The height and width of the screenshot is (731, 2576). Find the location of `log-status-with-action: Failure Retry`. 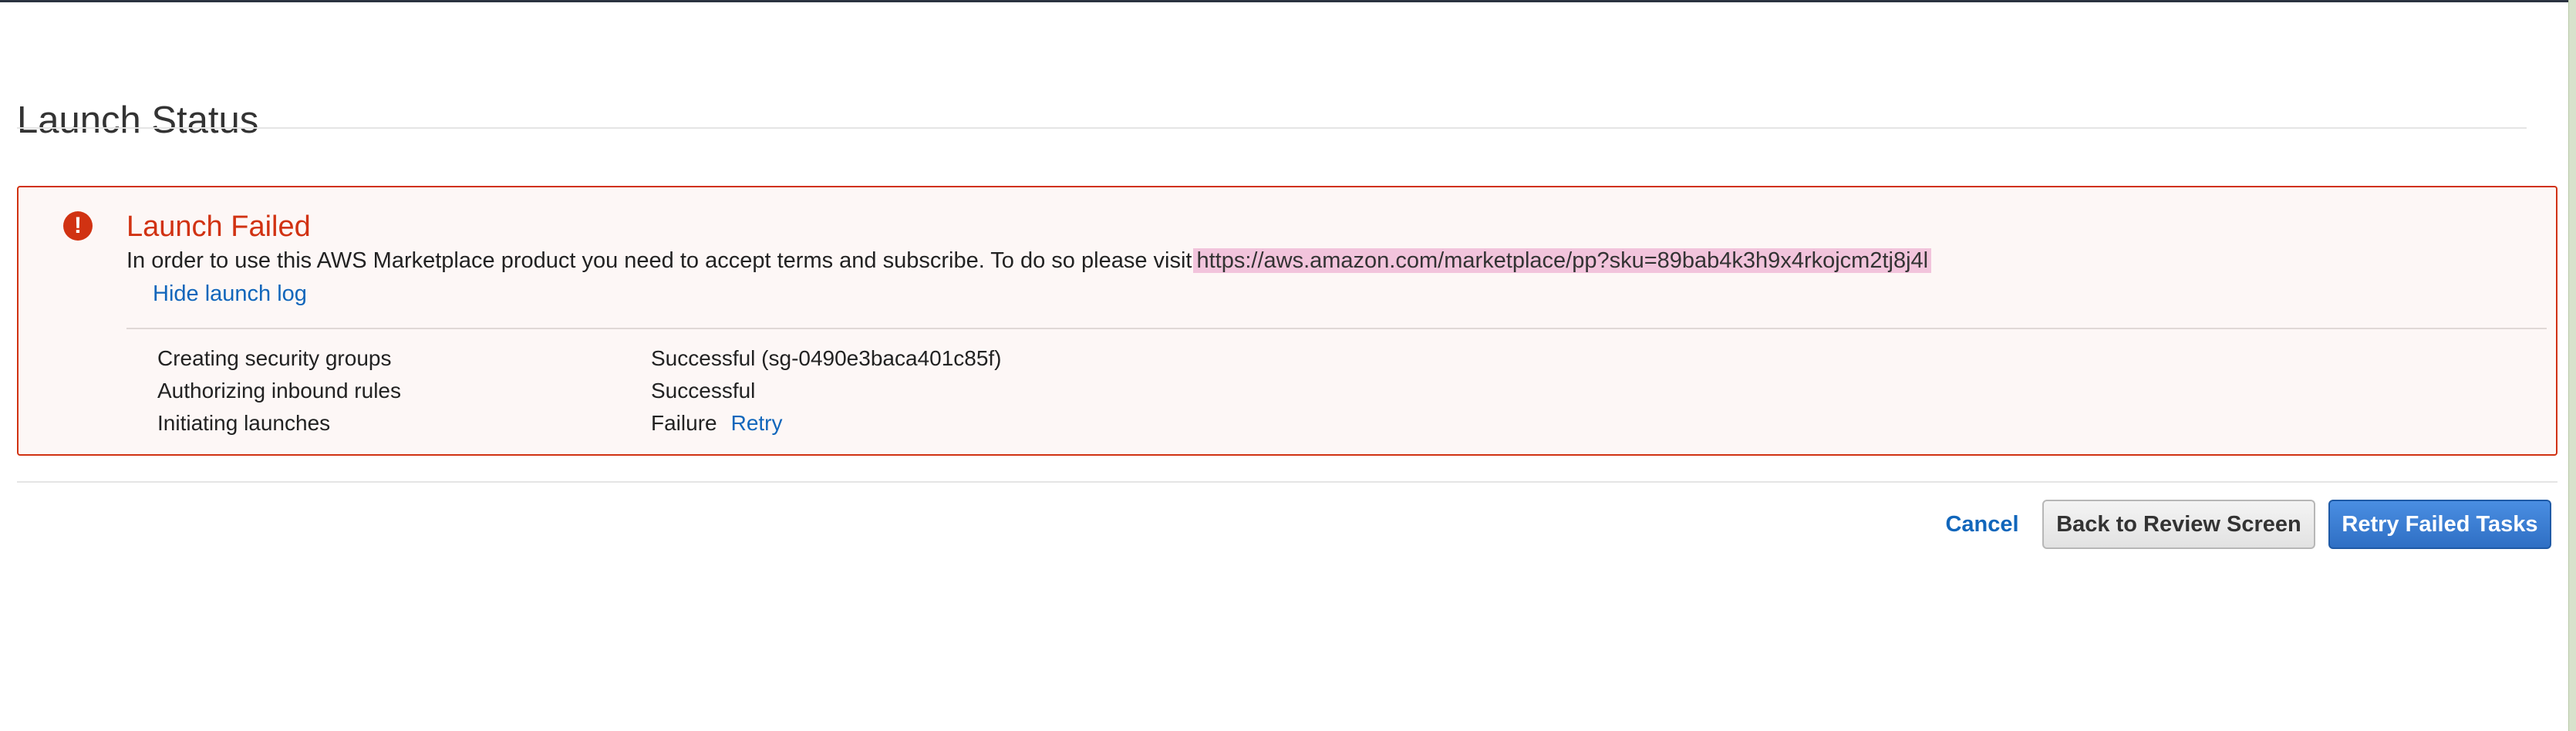

log-status-with-action: Failure Retry is located at coordinates (717, 423).